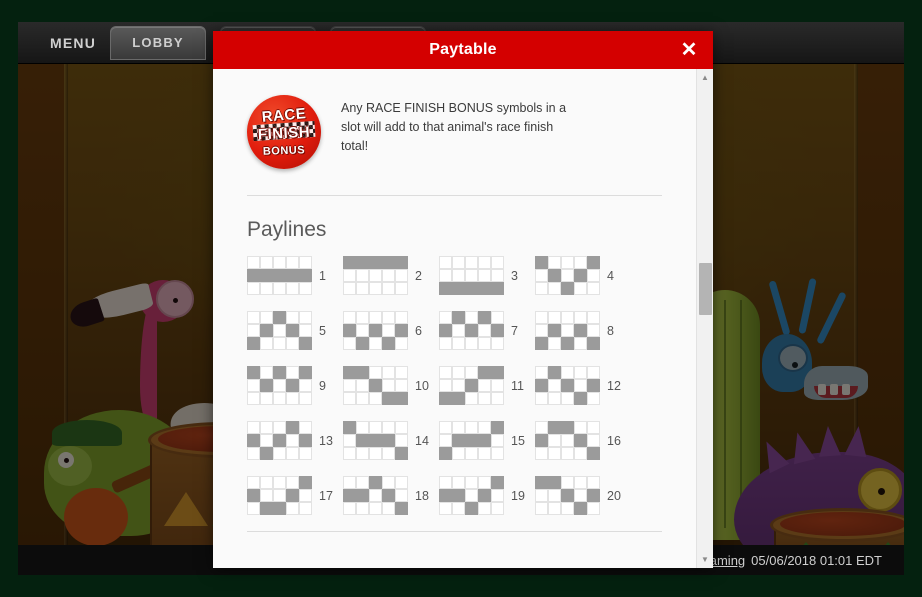  Describe the element at coordinates (704, 559) in the screenshot. I see `triangle-down-icon: ▼` at that location.